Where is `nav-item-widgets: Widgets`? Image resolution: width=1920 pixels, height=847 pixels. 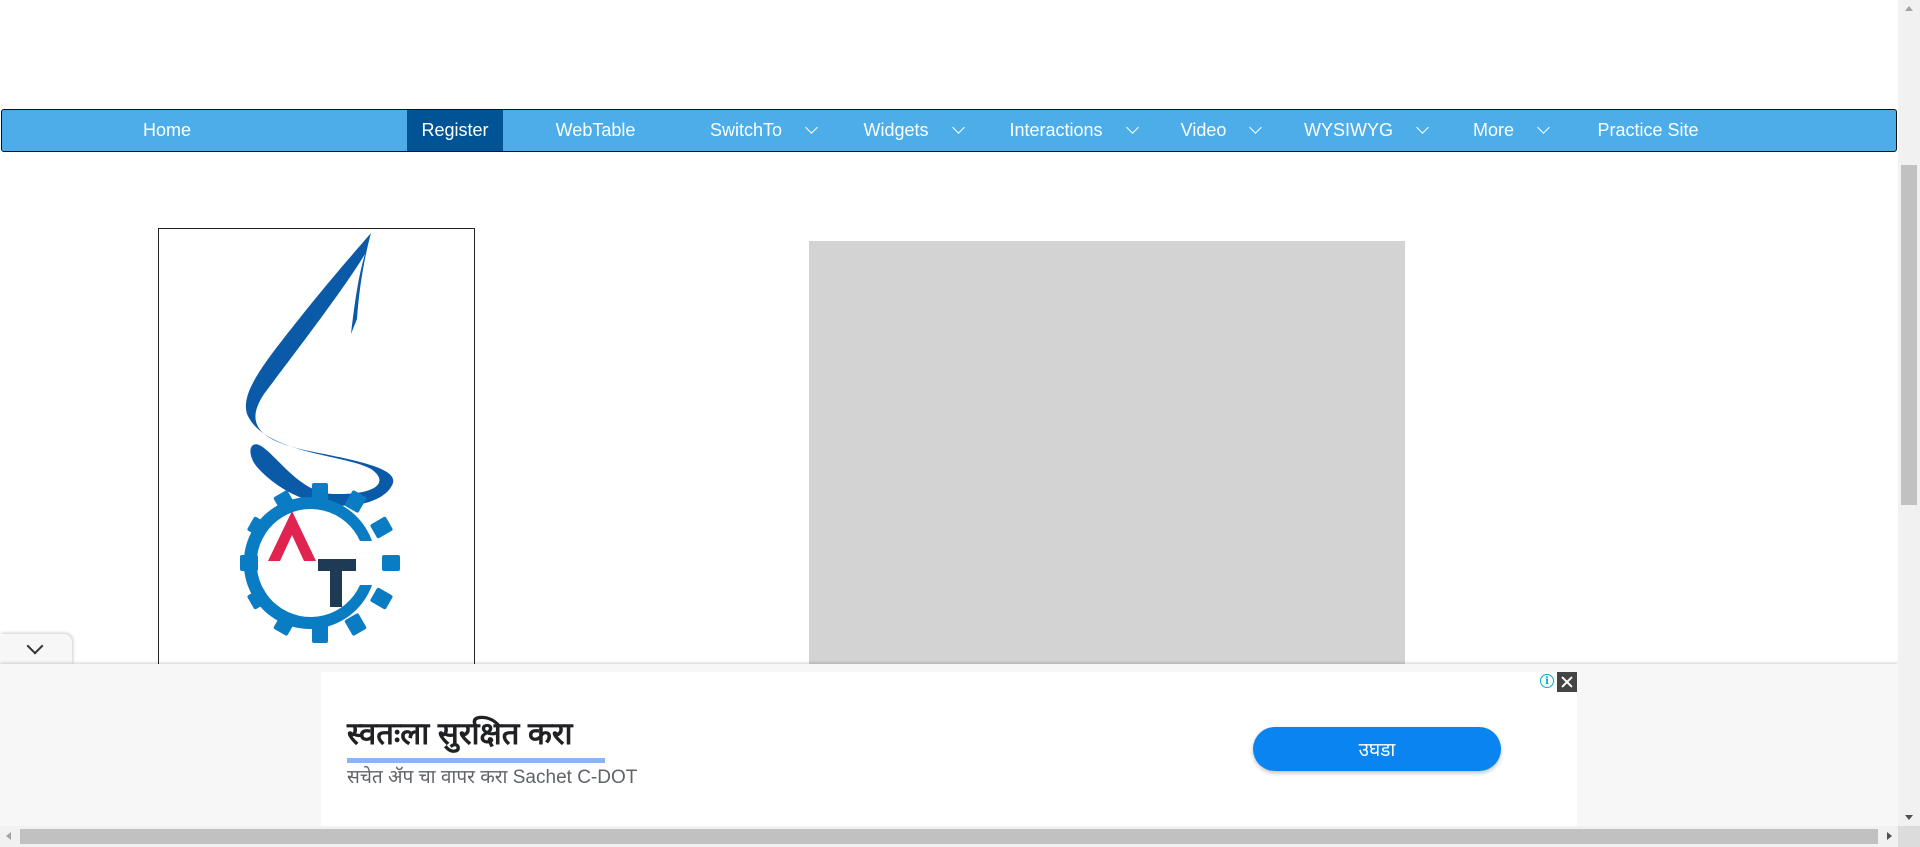
nav-item-widgets: Widgets is located at coordinates (913, 130).